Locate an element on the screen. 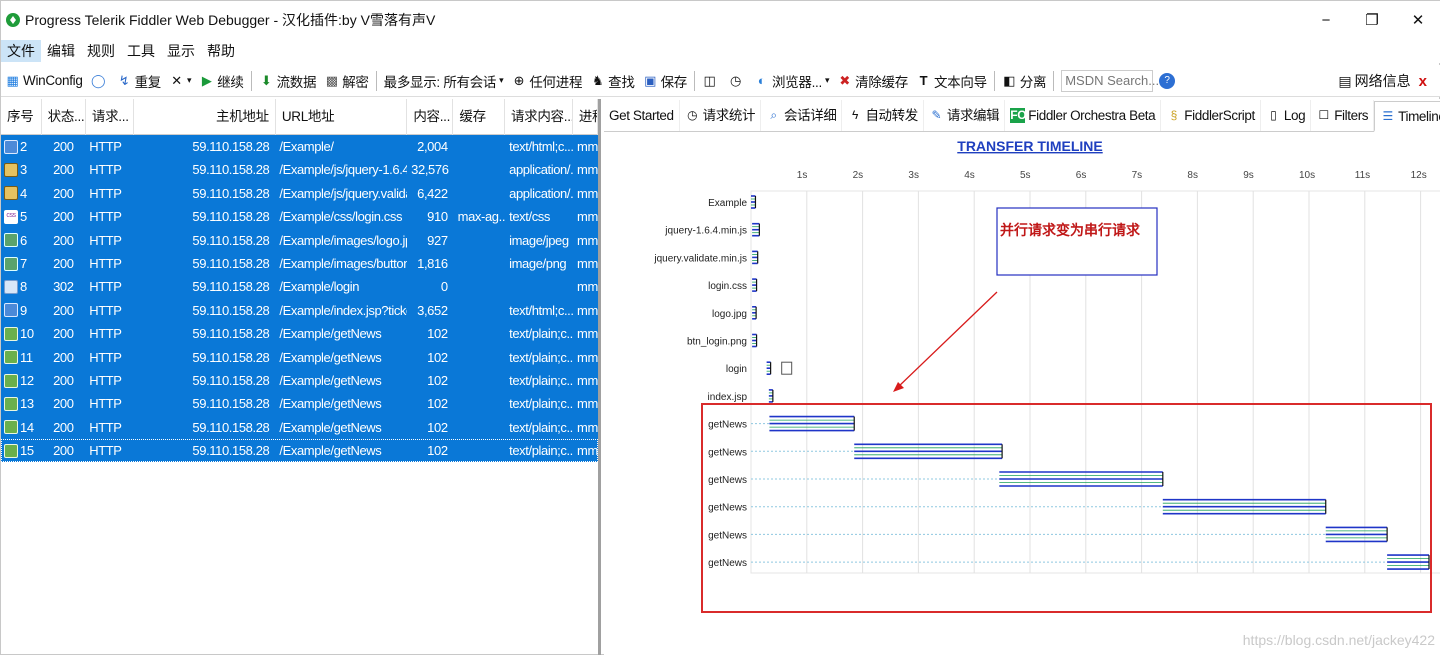 This screenshot has width=1440, height=655. network-icon: ▤ is located at coordinates (1345, 80).